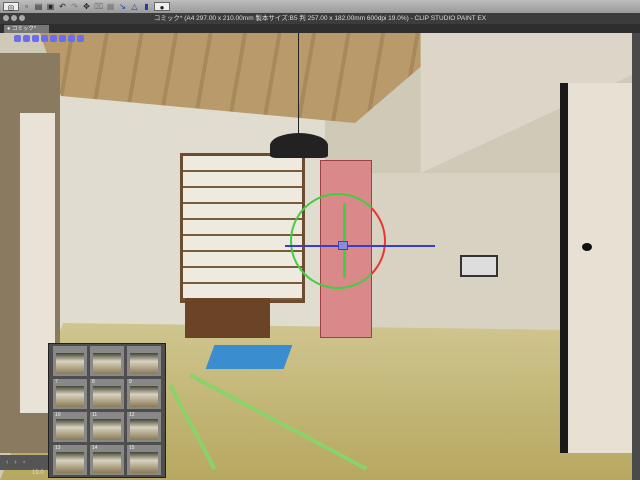  I want to click on zoom-level: 19.0, so click(38, 473).